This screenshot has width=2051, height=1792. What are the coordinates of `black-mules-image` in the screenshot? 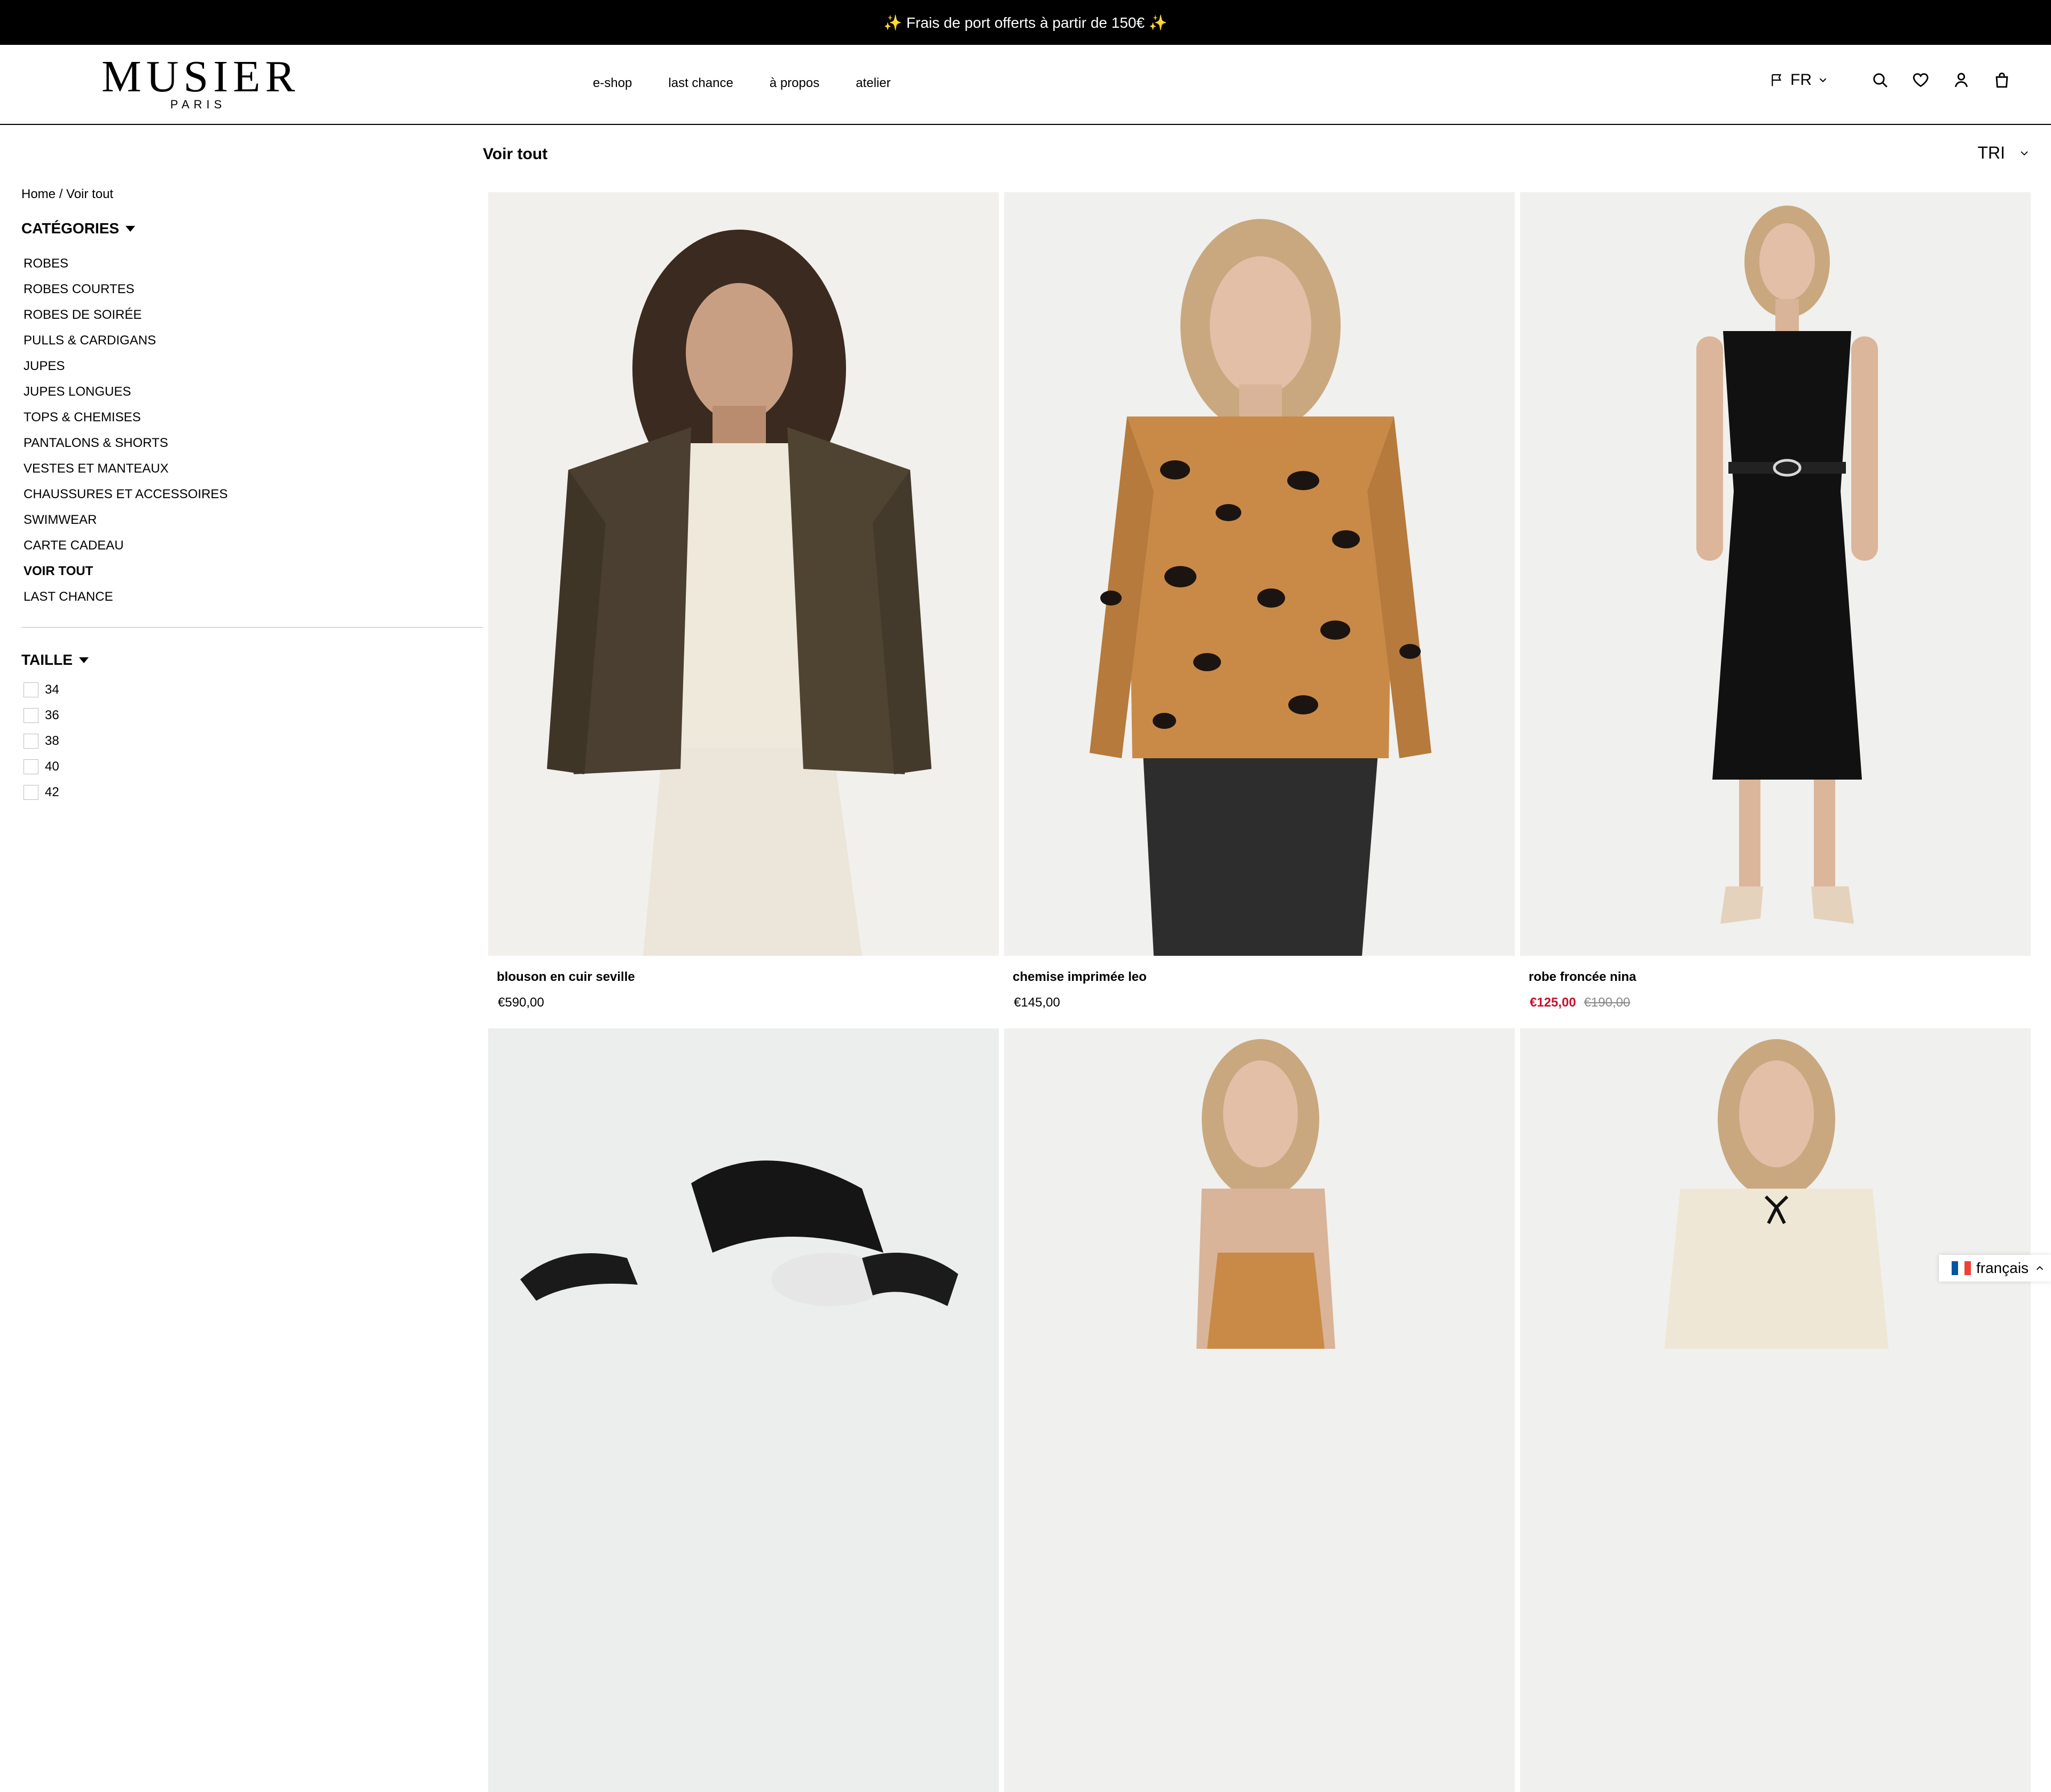 It's located at (743, 1410).